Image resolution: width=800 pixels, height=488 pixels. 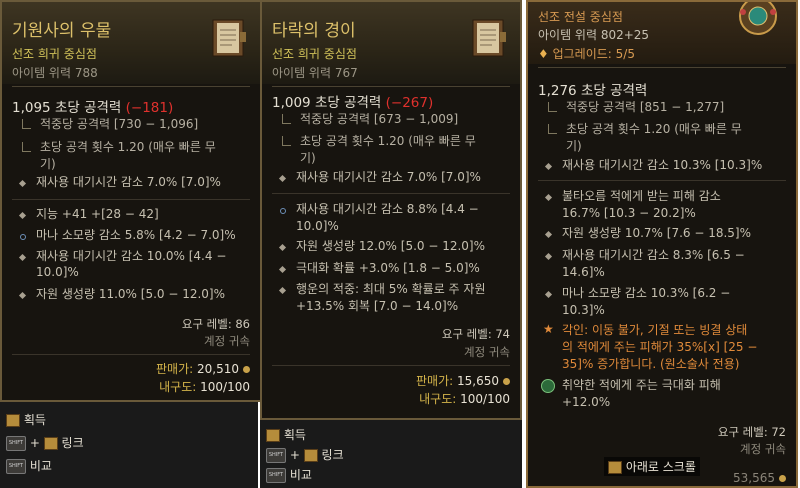 I want to click on item-power: 아이템 위력 802+25, so click(x=594, y=35).